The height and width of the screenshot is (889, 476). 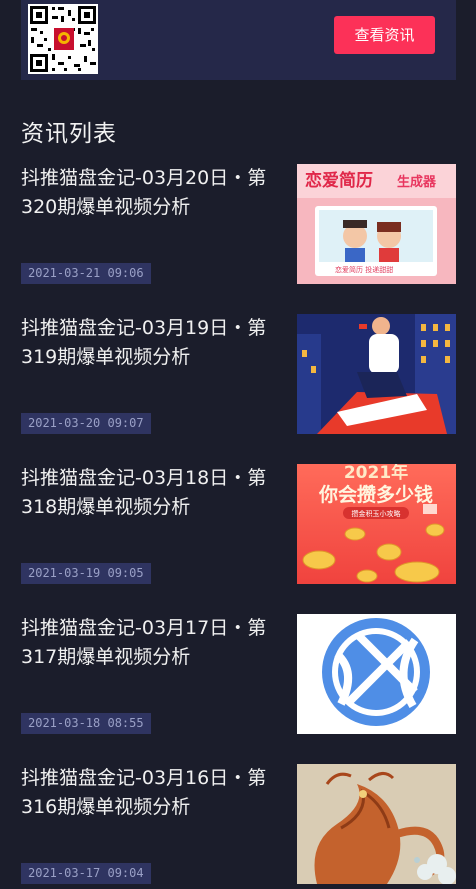 I want to click on article-title: 抖推猫盘金记-03月17日・第317期爆单视频分析, so click(x=148, y=643).